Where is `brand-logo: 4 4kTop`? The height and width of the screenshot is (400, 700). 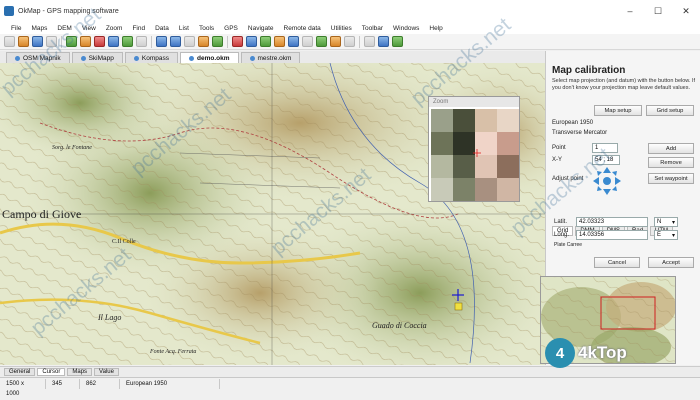 brand-logo: 4 4kTop is located at coordinates (586, 353).